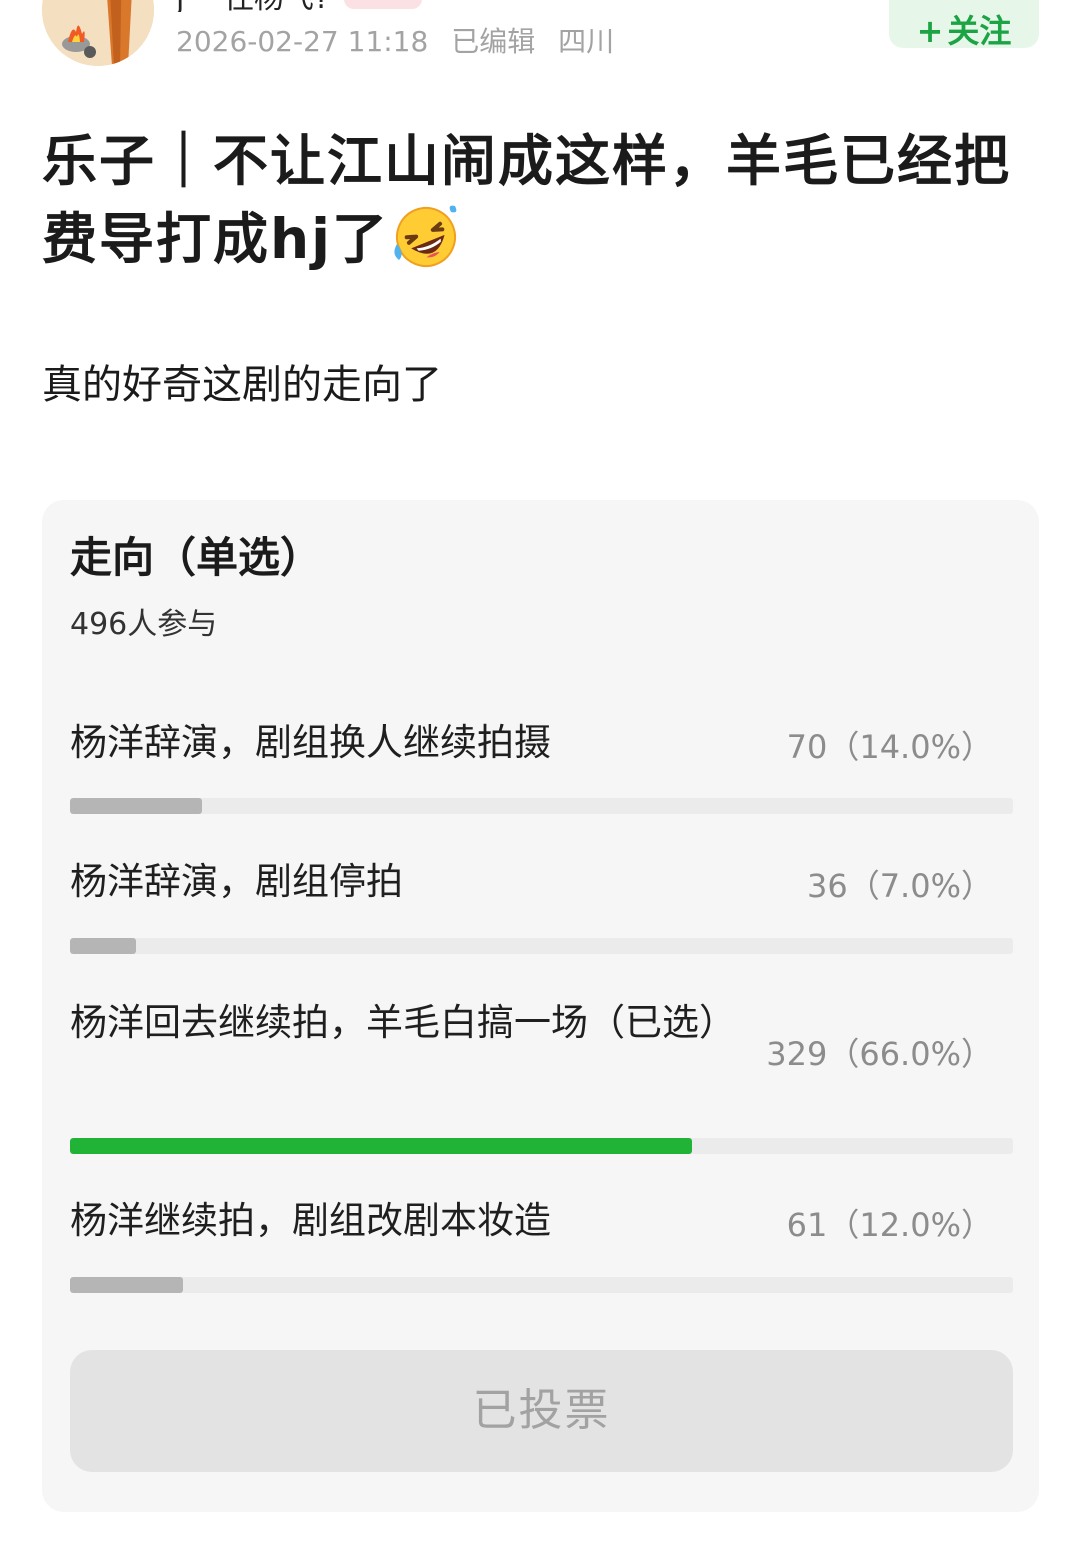  Describe the element at coordinates (541, 1074) in the screenshot. I see `poll-option-selected: 杨洋回去继续拍，羊毛白搞一场（已选） 329（66.0%）` at that location.